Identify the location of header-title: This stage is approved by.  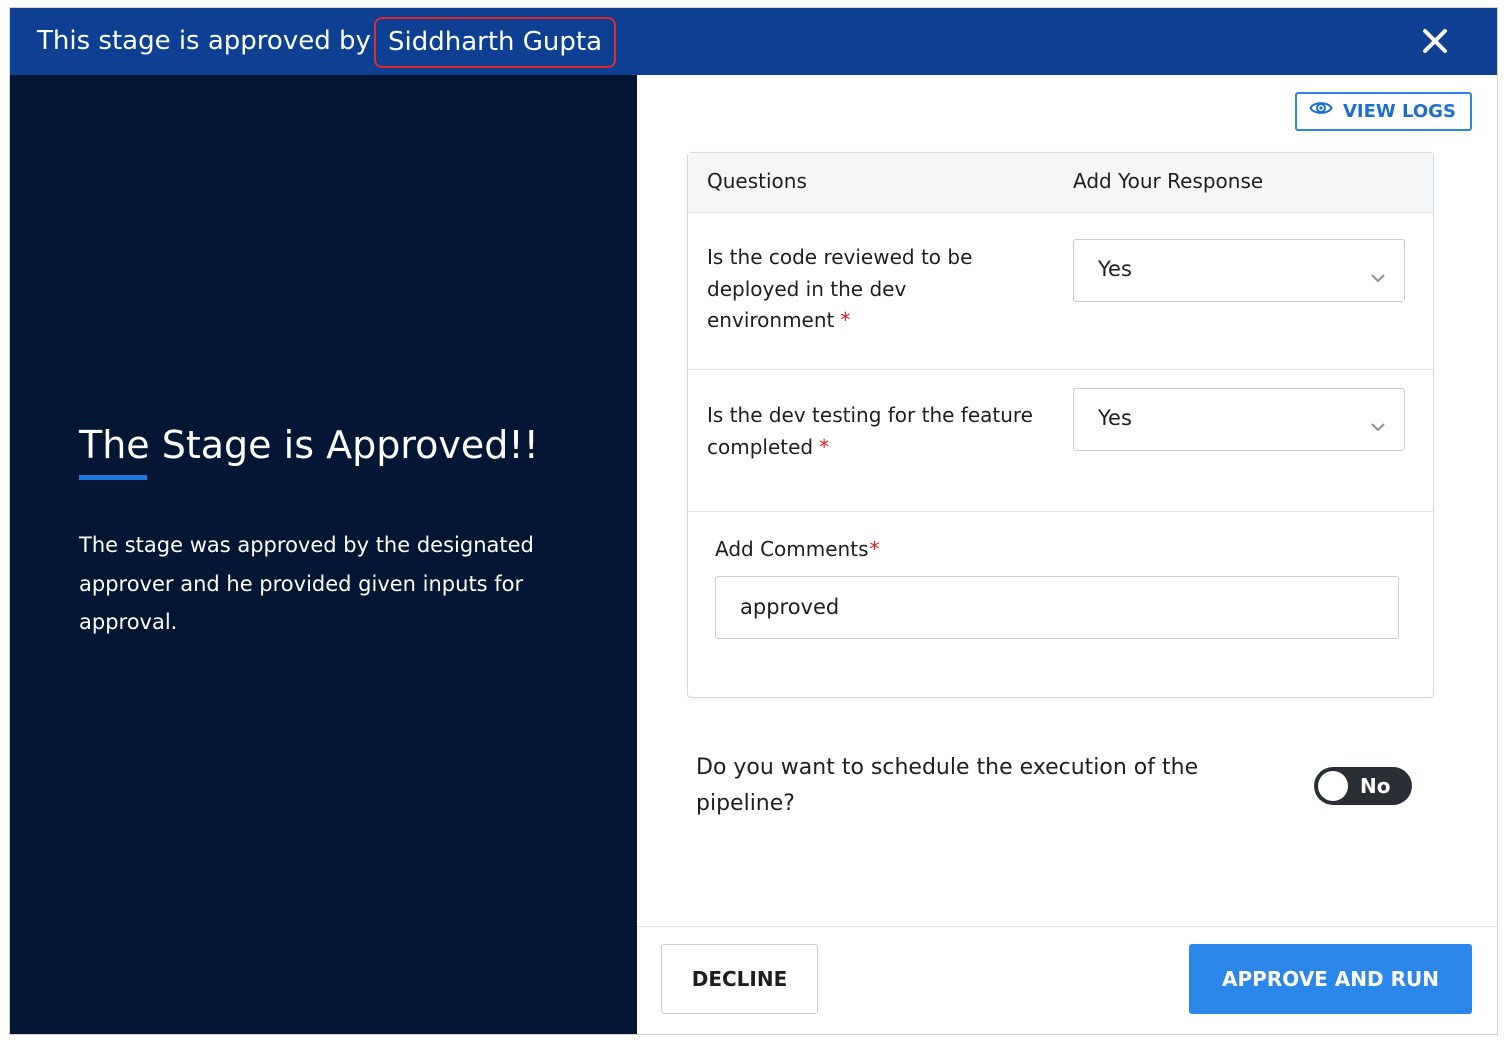
(204, 41).